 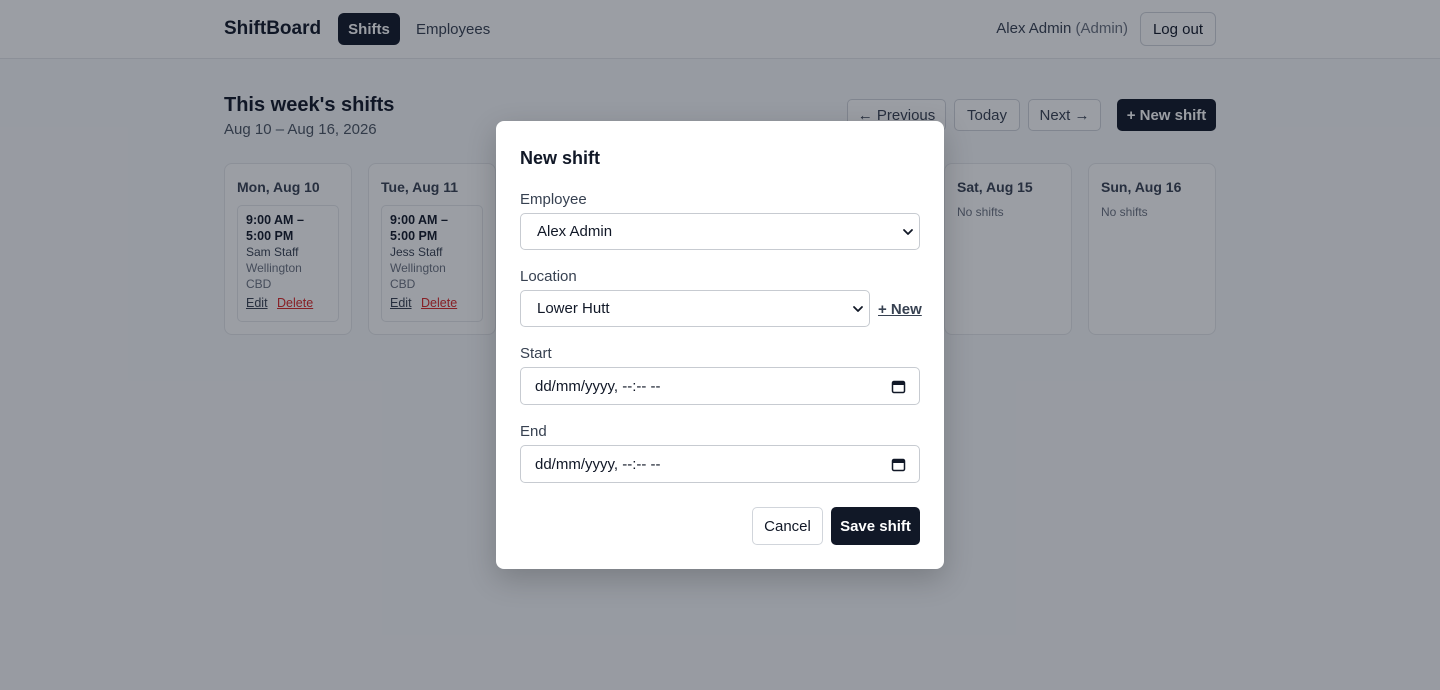 I want to click on start-label: Start, so click(x=536, y=353).